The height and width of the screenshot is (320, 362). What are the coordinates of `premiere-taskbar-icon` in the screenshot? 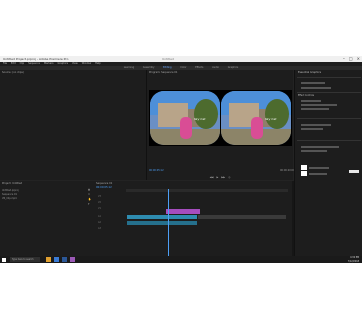 It's located at (72, 259).